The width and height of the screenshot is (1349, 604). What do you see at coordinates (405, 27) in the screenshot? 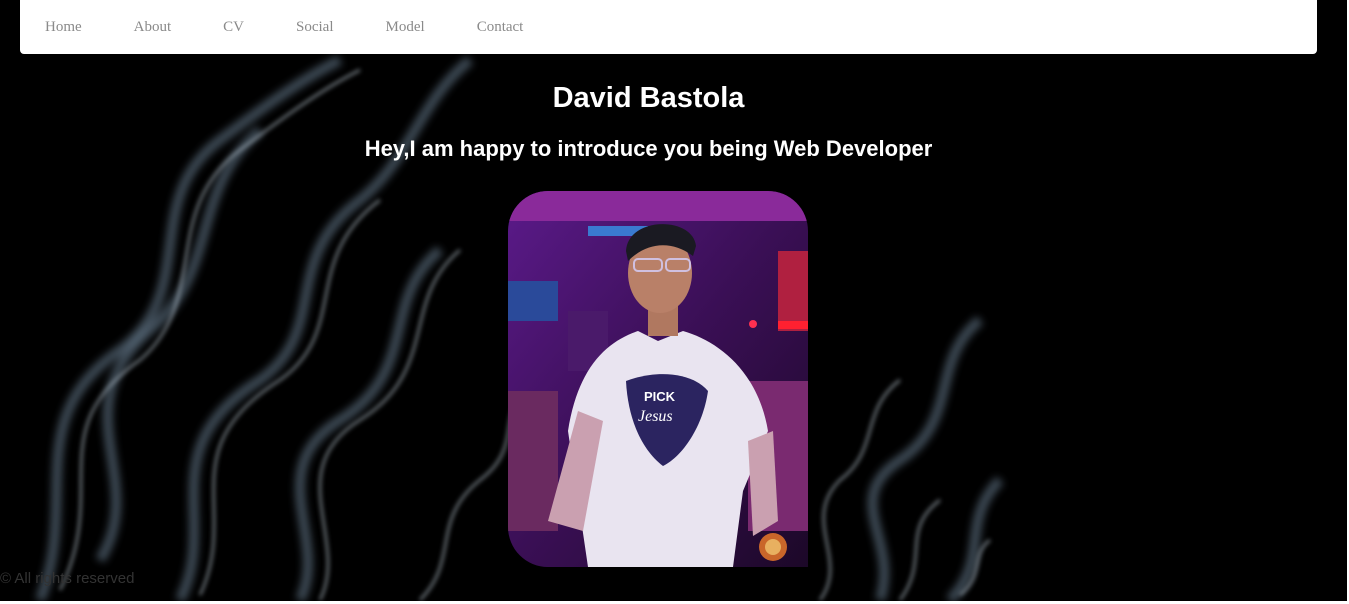
I see `nav-model: Model` at bounding box center [405, 27].